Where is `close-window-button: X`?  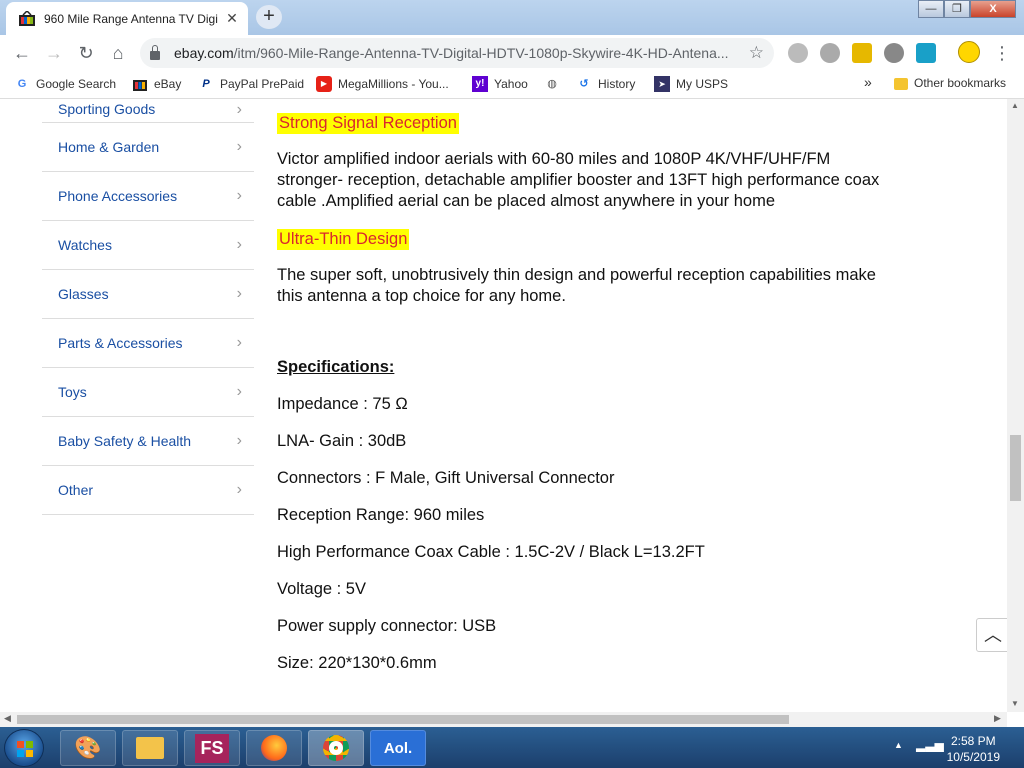
close-window-button: X is located at coordinates (993, 9).